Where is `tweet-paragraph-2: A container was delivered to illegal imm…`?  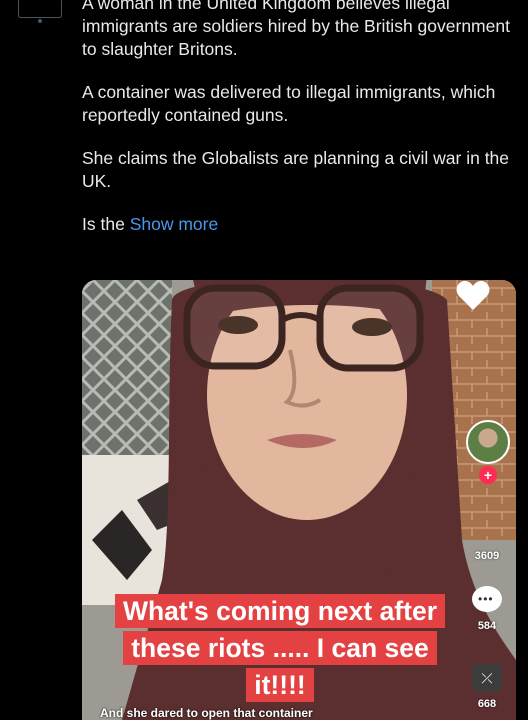
tweet-paragraph-2: A container was delivered to illegal imm… is located at coordinates (289, 103).